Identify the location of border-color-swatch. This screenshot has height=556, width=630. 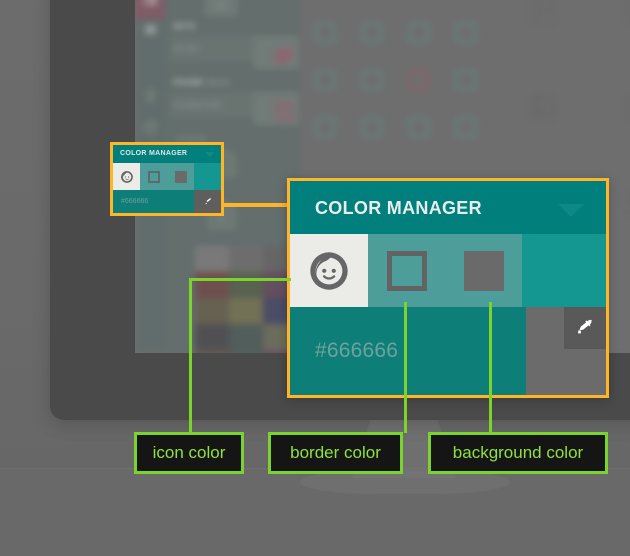
(406, 270).